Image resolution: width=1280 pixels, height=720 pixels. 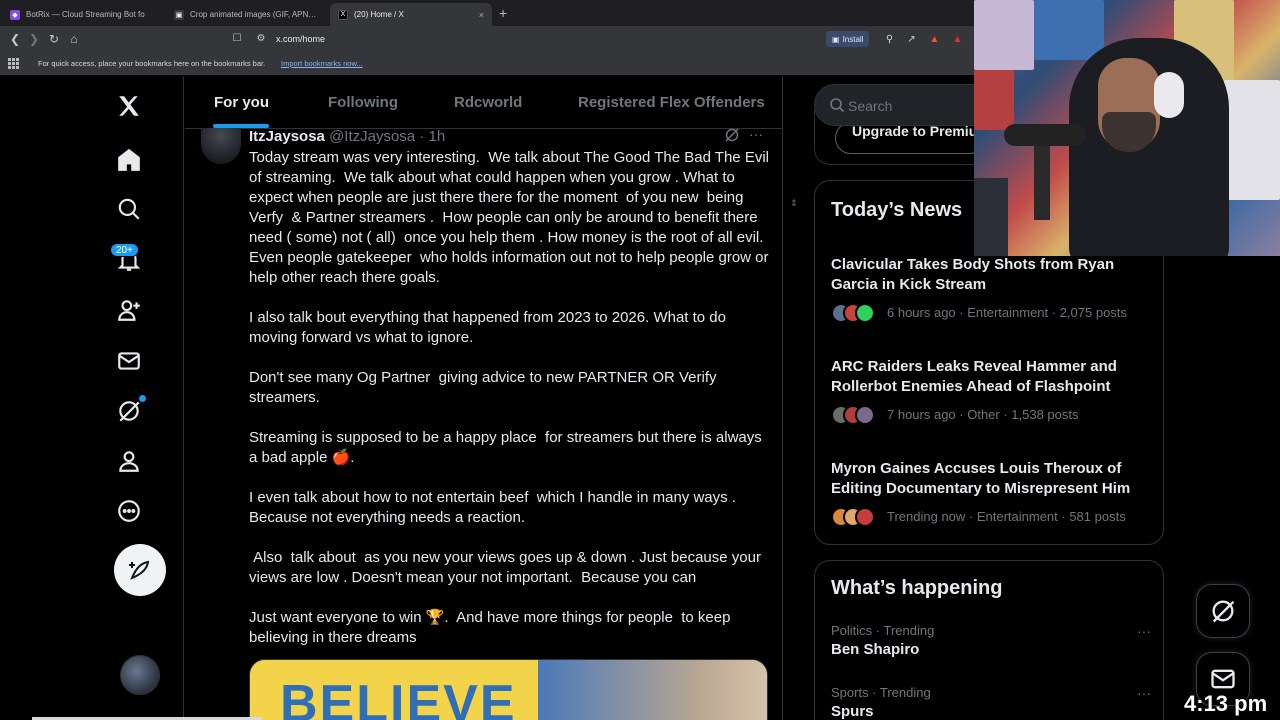 What do you see at coordinates (179, 14) in the screenshot?
I see `crop-favicon-icon: ▣` at bounding box center [179, 14].